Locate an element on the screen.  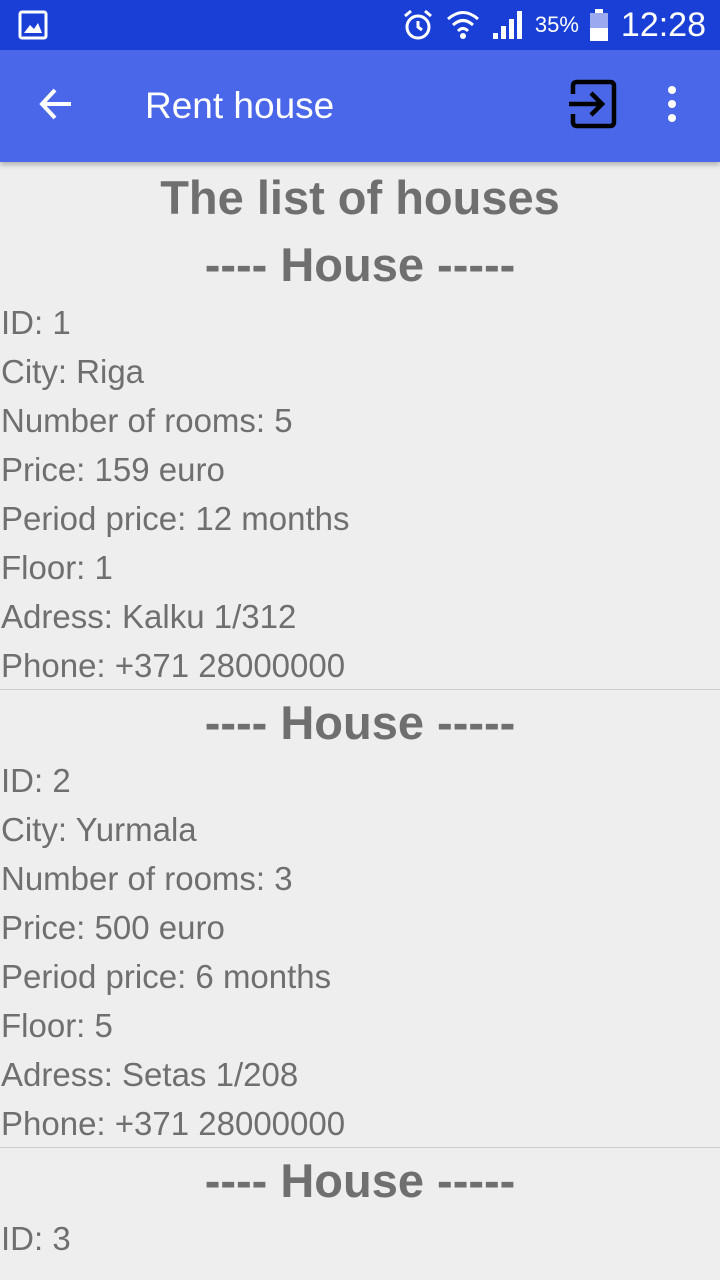
exit-to-app-icon is located at coordinates (592, 106).